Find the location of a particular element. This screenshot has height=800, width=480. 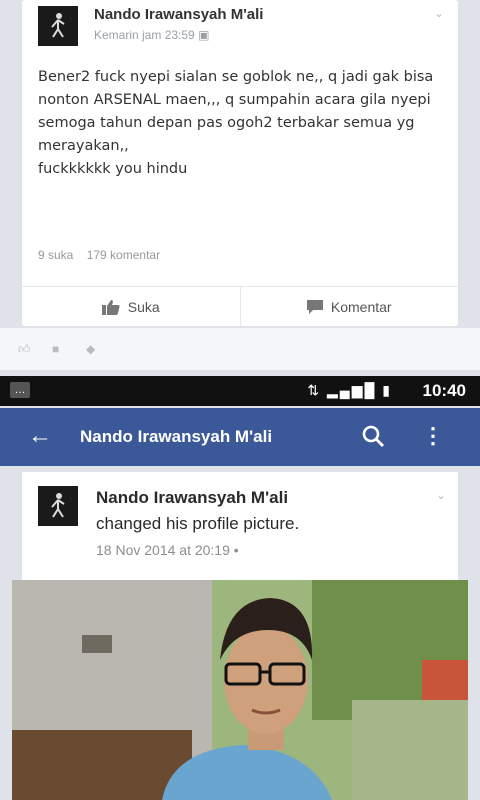

globe-icon: • is located at coordinates (236, 550).